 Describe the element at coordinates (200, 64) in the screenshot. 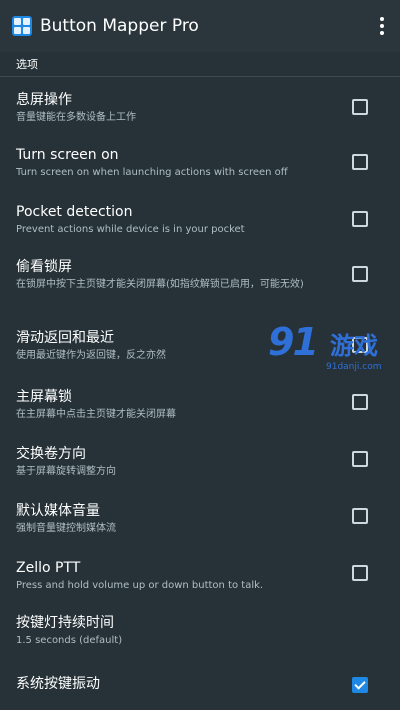

I see `section-header: 选项` at that location.